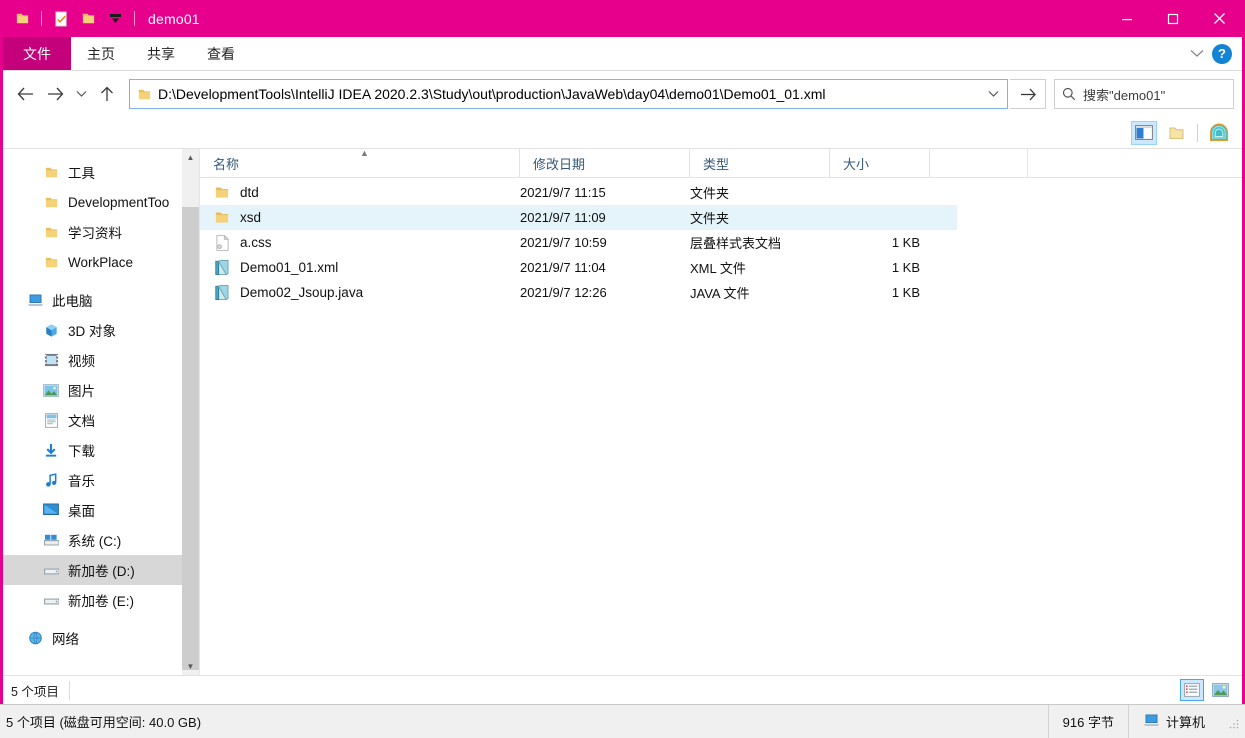 This screenshot has width=1245, height=738. What do you see at coordinates (81, 421) in the screenshot?
I see `sidebar-item-label: 文档` at bounding box center [81, 421].